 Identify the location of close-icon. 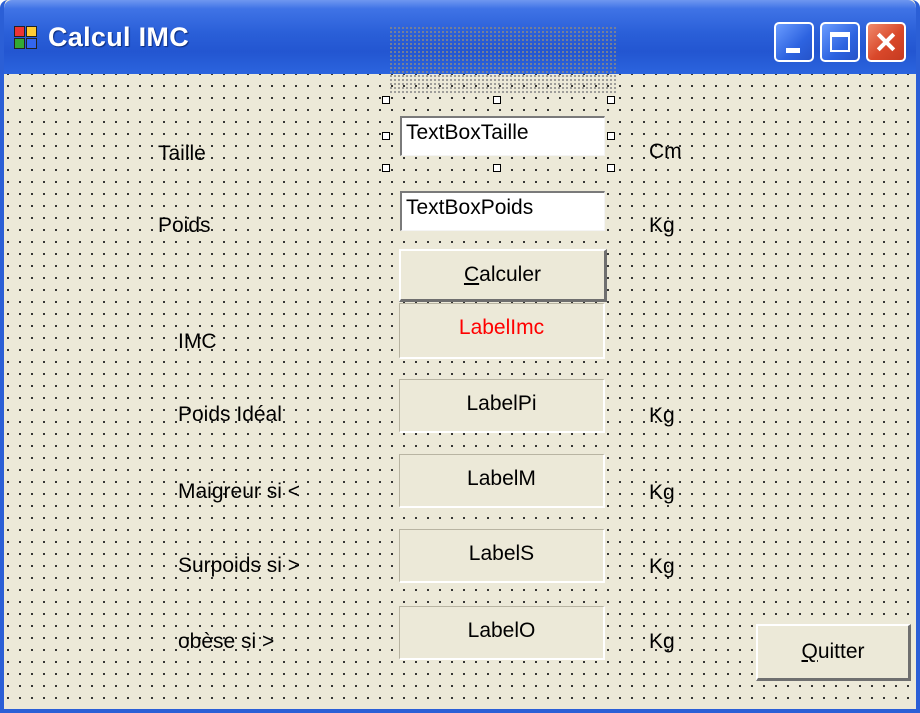
(886, 42).